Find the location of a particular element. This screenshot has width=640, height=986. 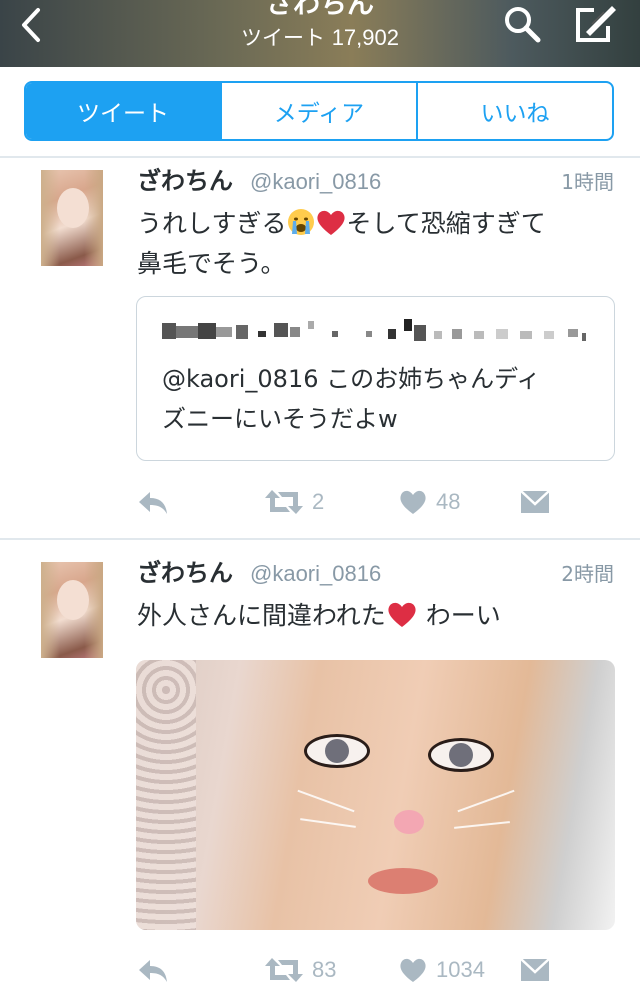

like-button: 1034 is located at coordinates (441, 970).